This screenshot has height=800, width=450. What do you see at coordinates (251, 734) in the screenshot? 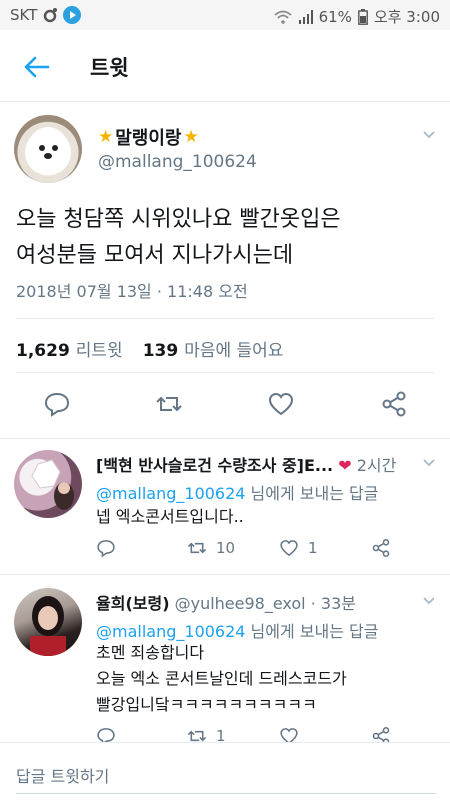
I see `reply-actions: 1` at bounding box center [251, 734].